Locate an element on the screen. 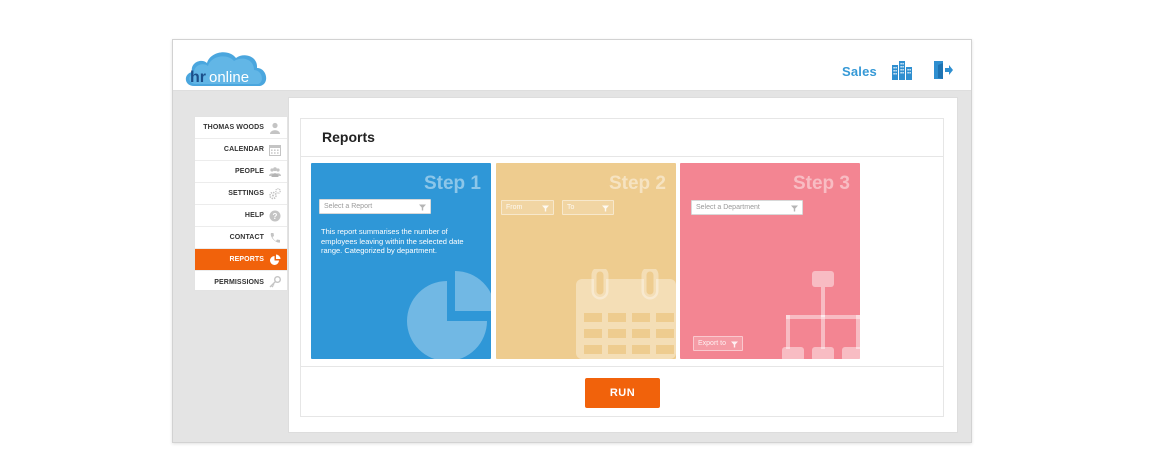 The height and width of the screenshot is (469, 1150). buildings-icon is located at coordinates (902, 70).